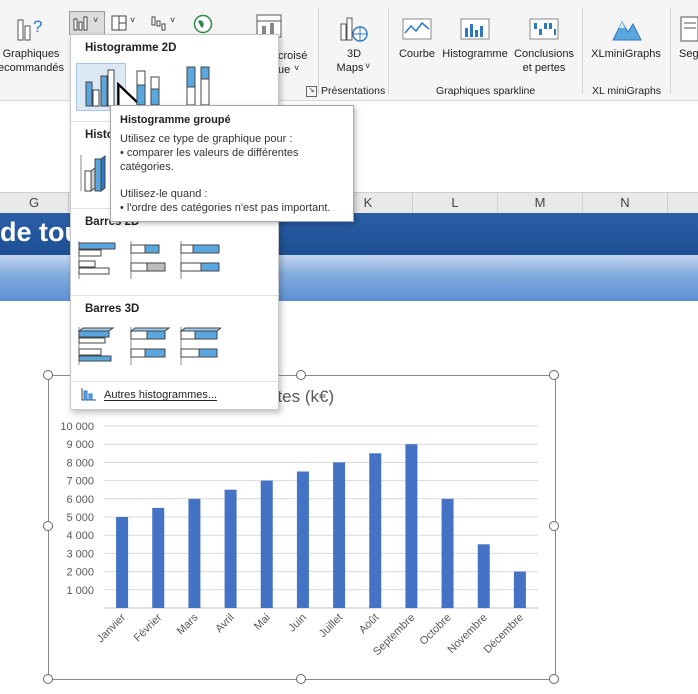 The image size is (698, 694). I want to click on y-tick-label: 9 000, so click(80, 445).